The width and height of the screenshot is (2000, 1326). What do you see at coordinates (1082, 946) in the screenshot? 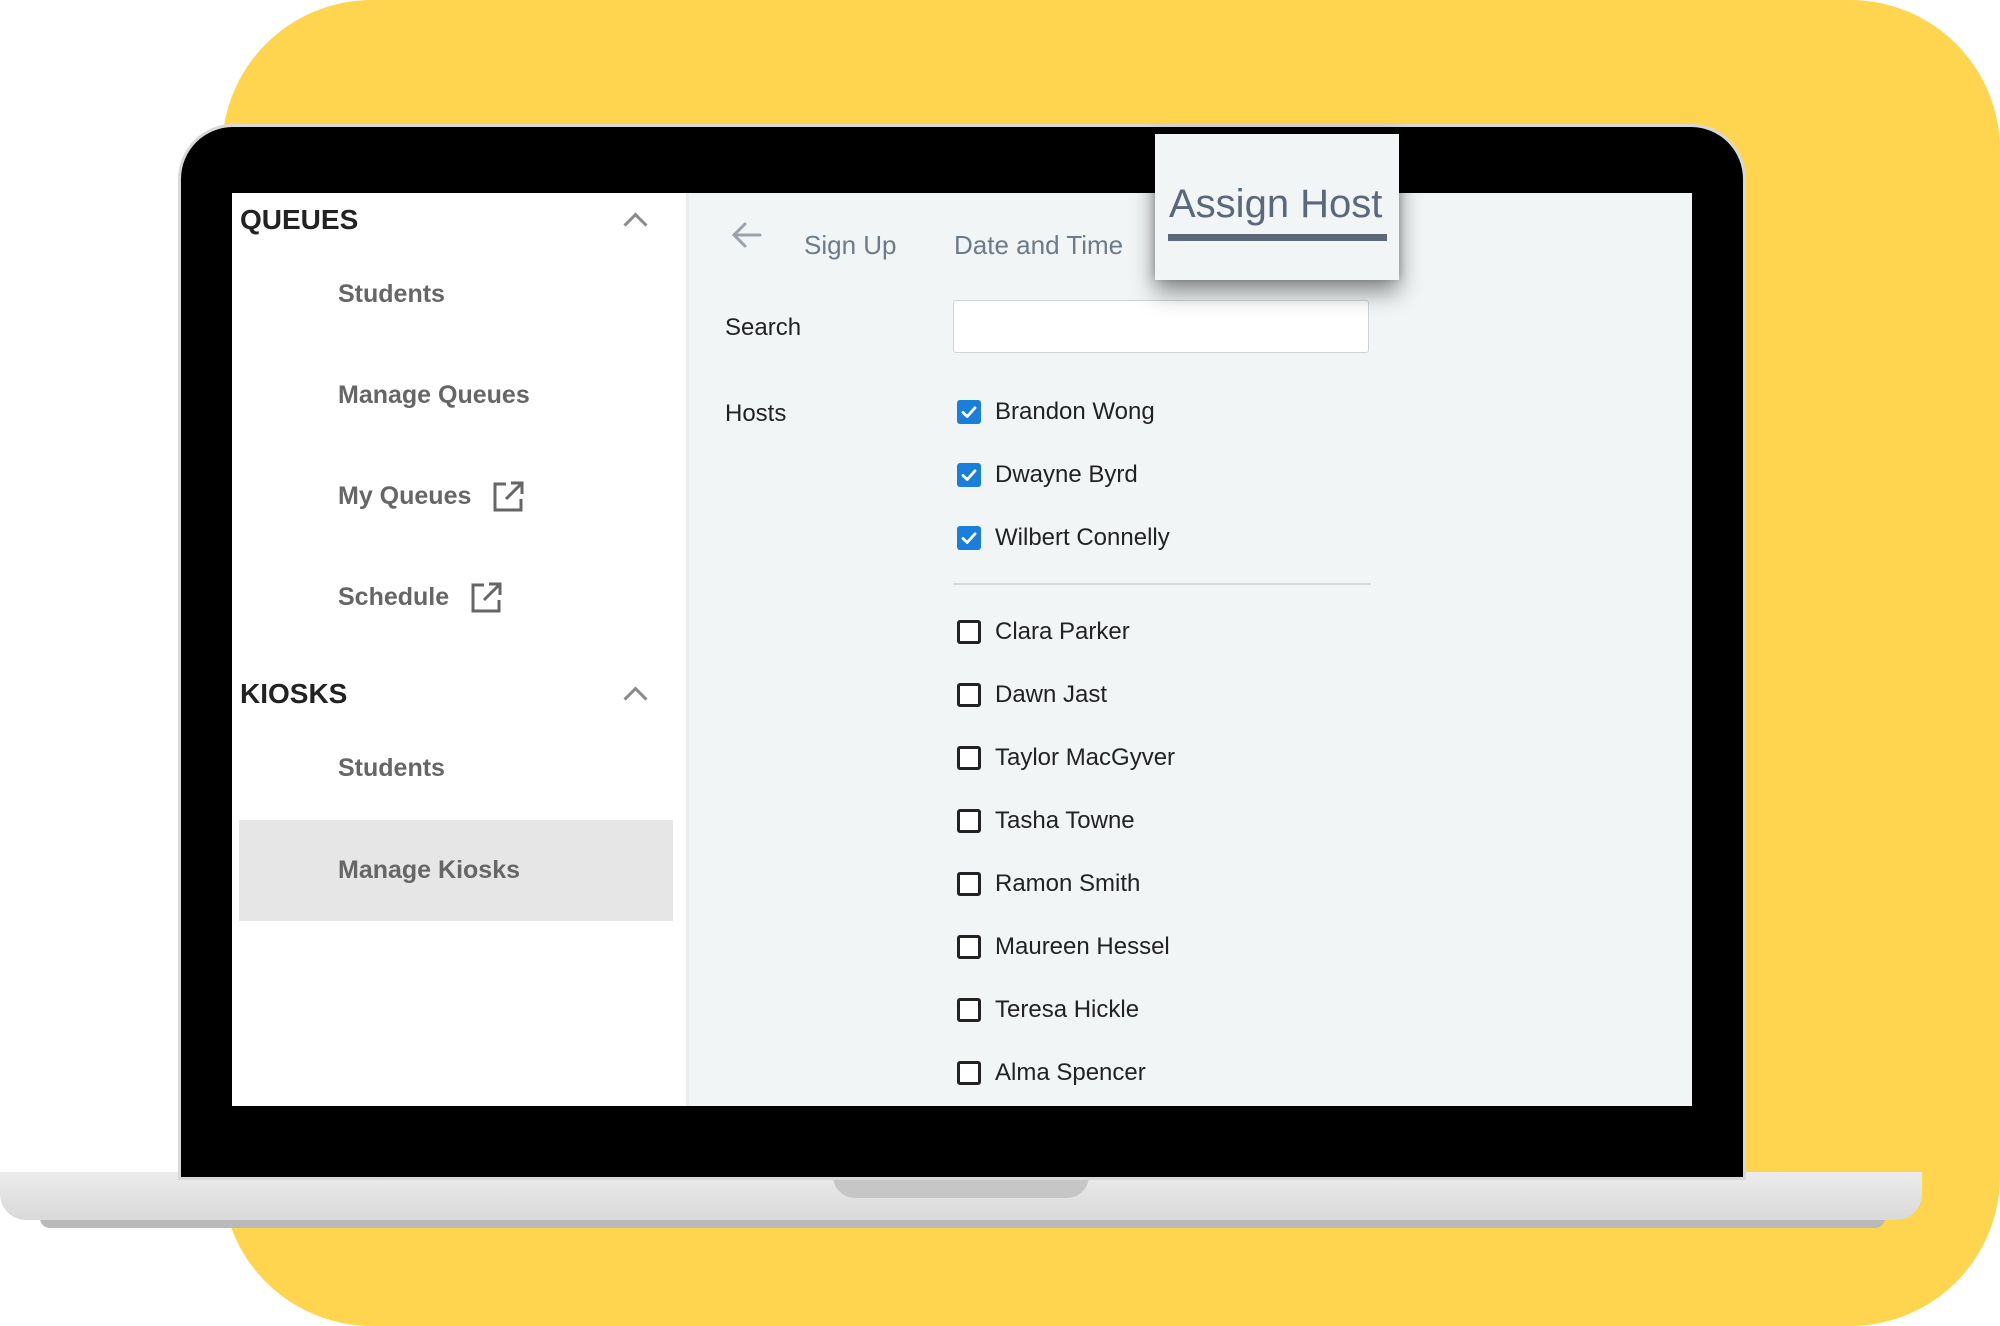
I see `host-name: Maureen Hessel` at bounding box center [1082, 946].